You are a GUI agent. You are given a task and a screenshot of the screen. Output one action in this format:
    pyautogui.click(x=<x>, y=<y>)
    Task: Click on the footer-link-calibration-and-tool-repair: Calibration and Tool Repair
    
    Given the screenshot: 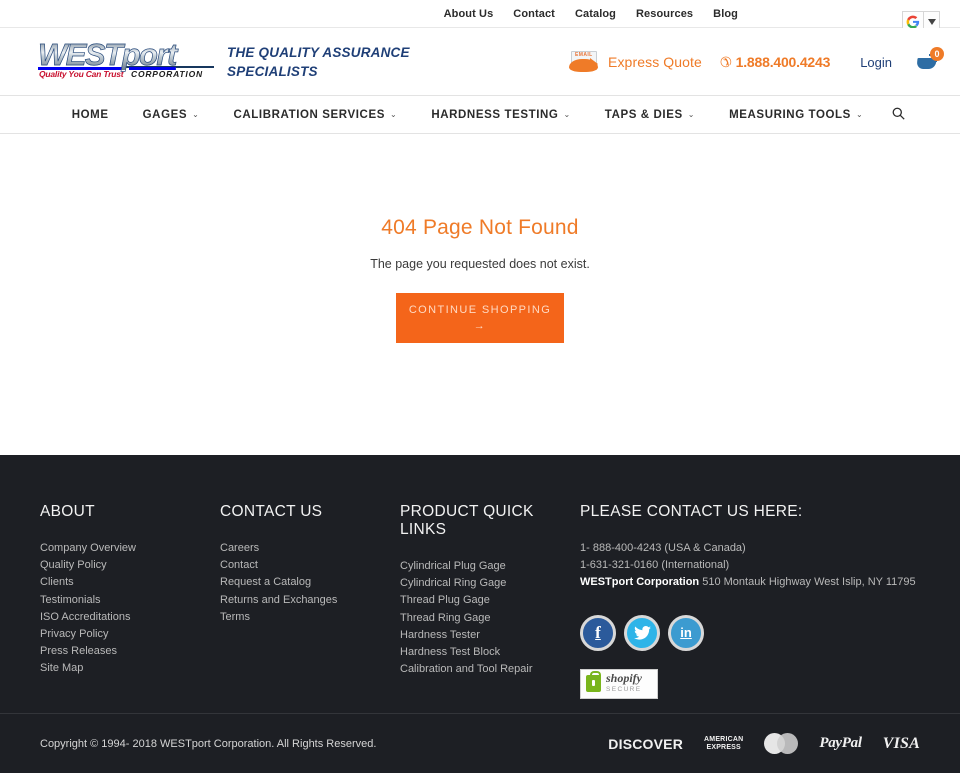 What is the action you would take?
    pyautogui.click(x=490, y=669)
    